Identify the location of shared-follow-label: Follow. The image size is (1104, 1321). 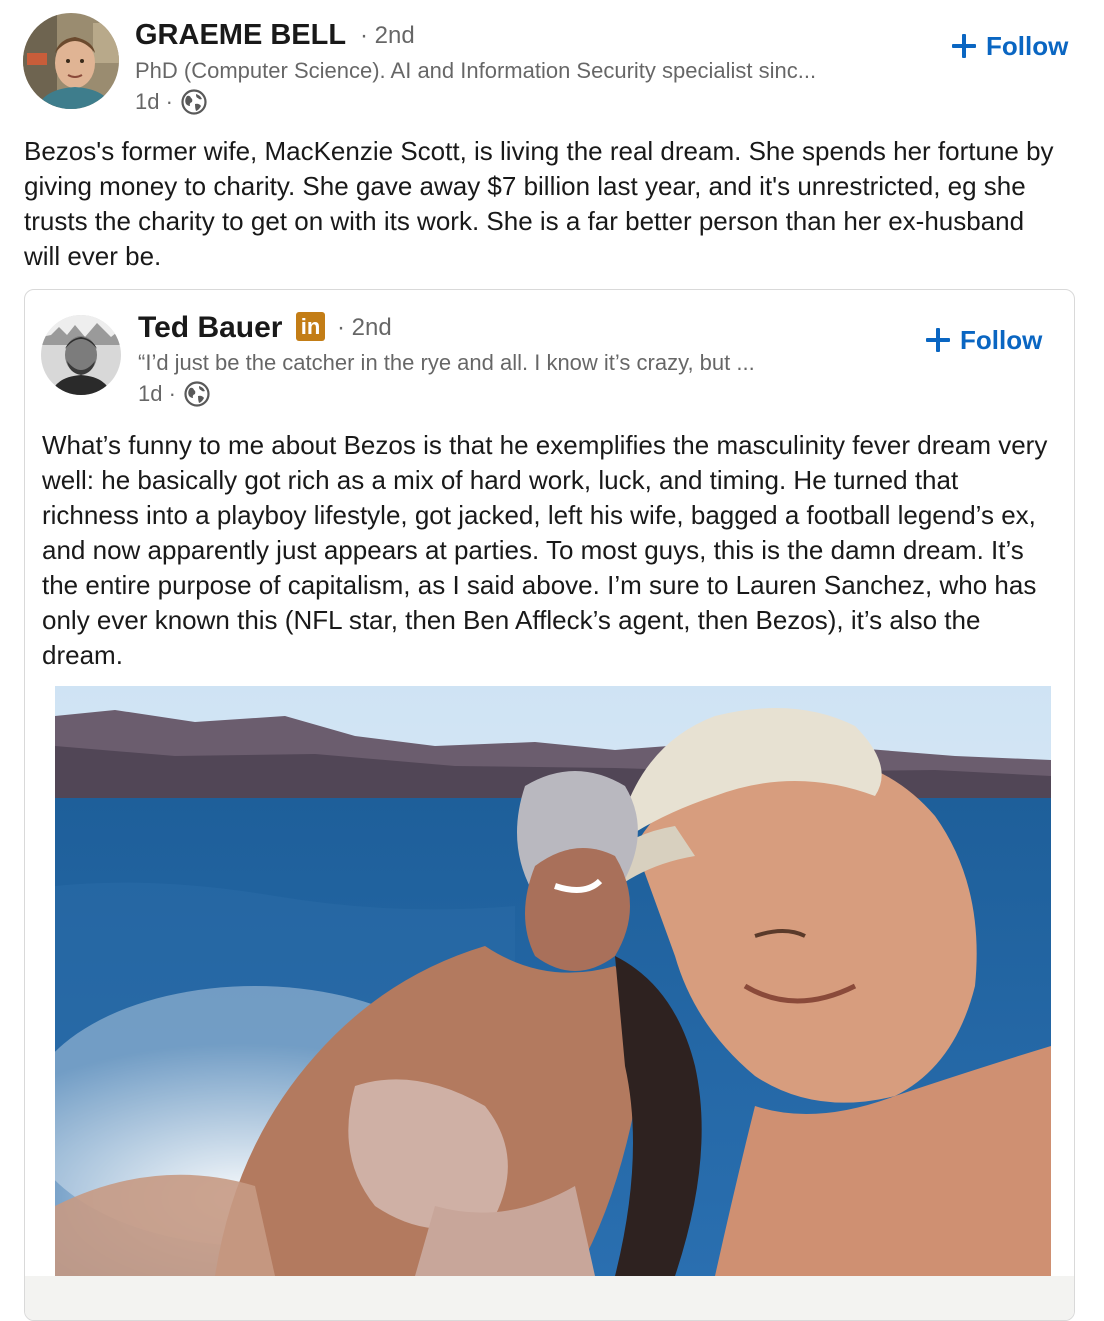
(1001, 340).